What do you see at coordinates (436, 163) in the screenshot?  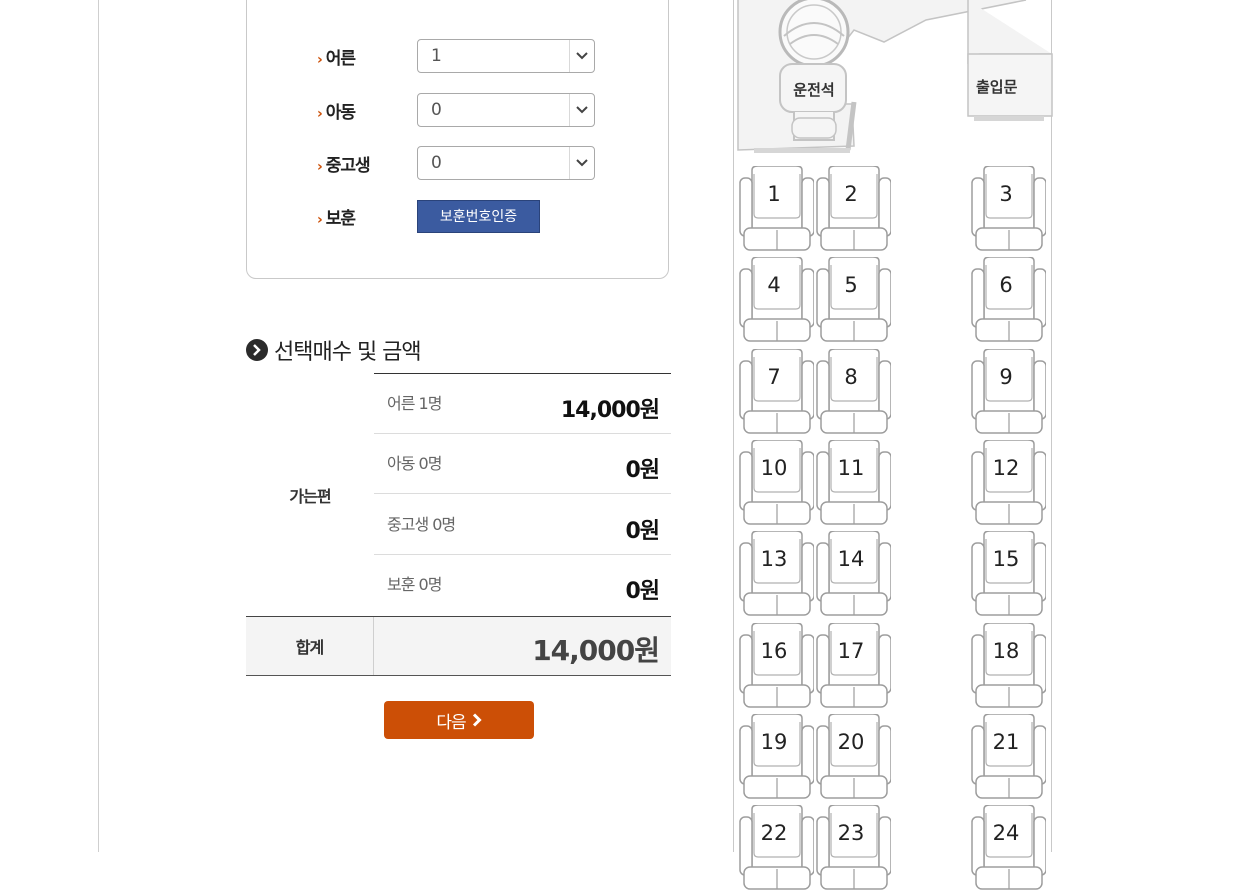 I see `student-count-value: 0` at bounding box center [436, 163].